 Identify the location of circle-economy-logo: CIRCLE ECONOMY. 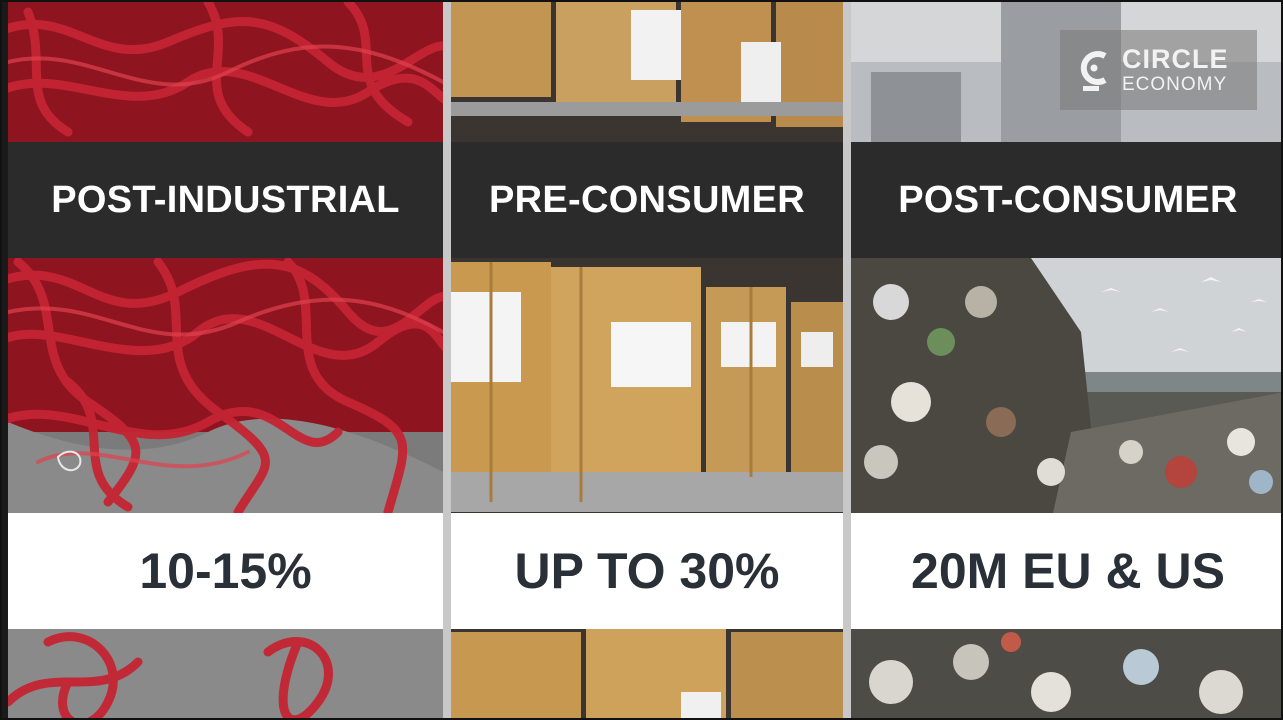
(1158, 70).